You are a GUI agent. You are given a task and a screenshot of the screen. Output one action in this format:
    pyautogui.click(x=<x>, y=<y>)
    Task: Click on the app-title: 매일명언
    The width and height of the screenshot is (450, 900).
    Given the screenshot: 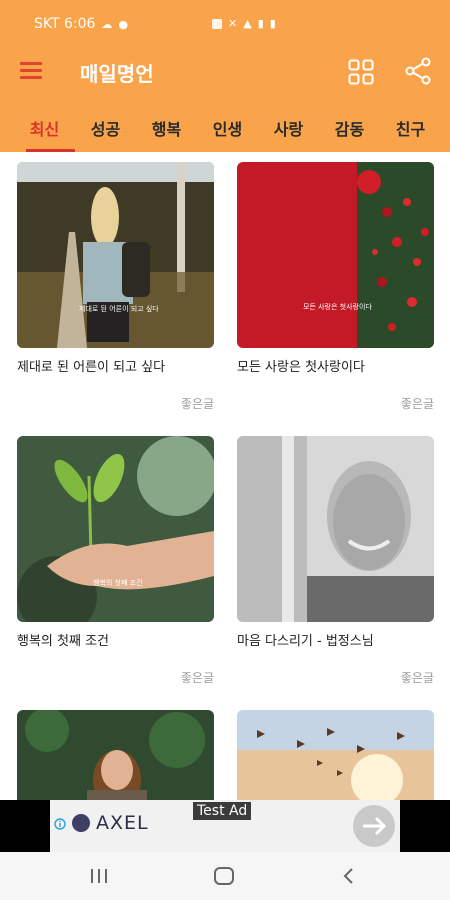 What is the action you would take?
    pyautogui.click(x=117, y=74)
    